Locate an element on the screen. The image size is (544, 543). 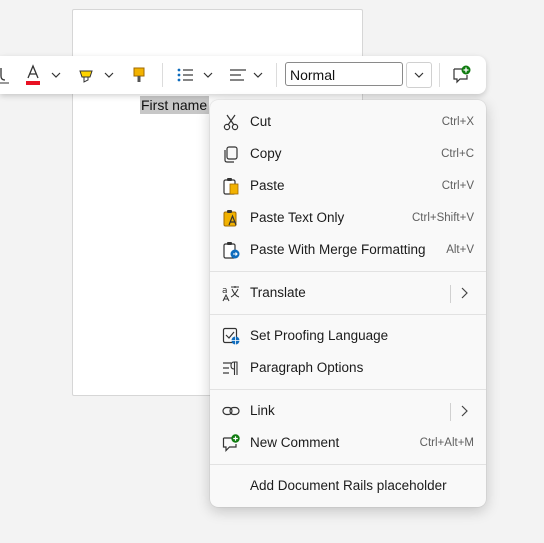
menu-item-shortcut: Ctrl+Alt+M is located at coordinates (446, 443).